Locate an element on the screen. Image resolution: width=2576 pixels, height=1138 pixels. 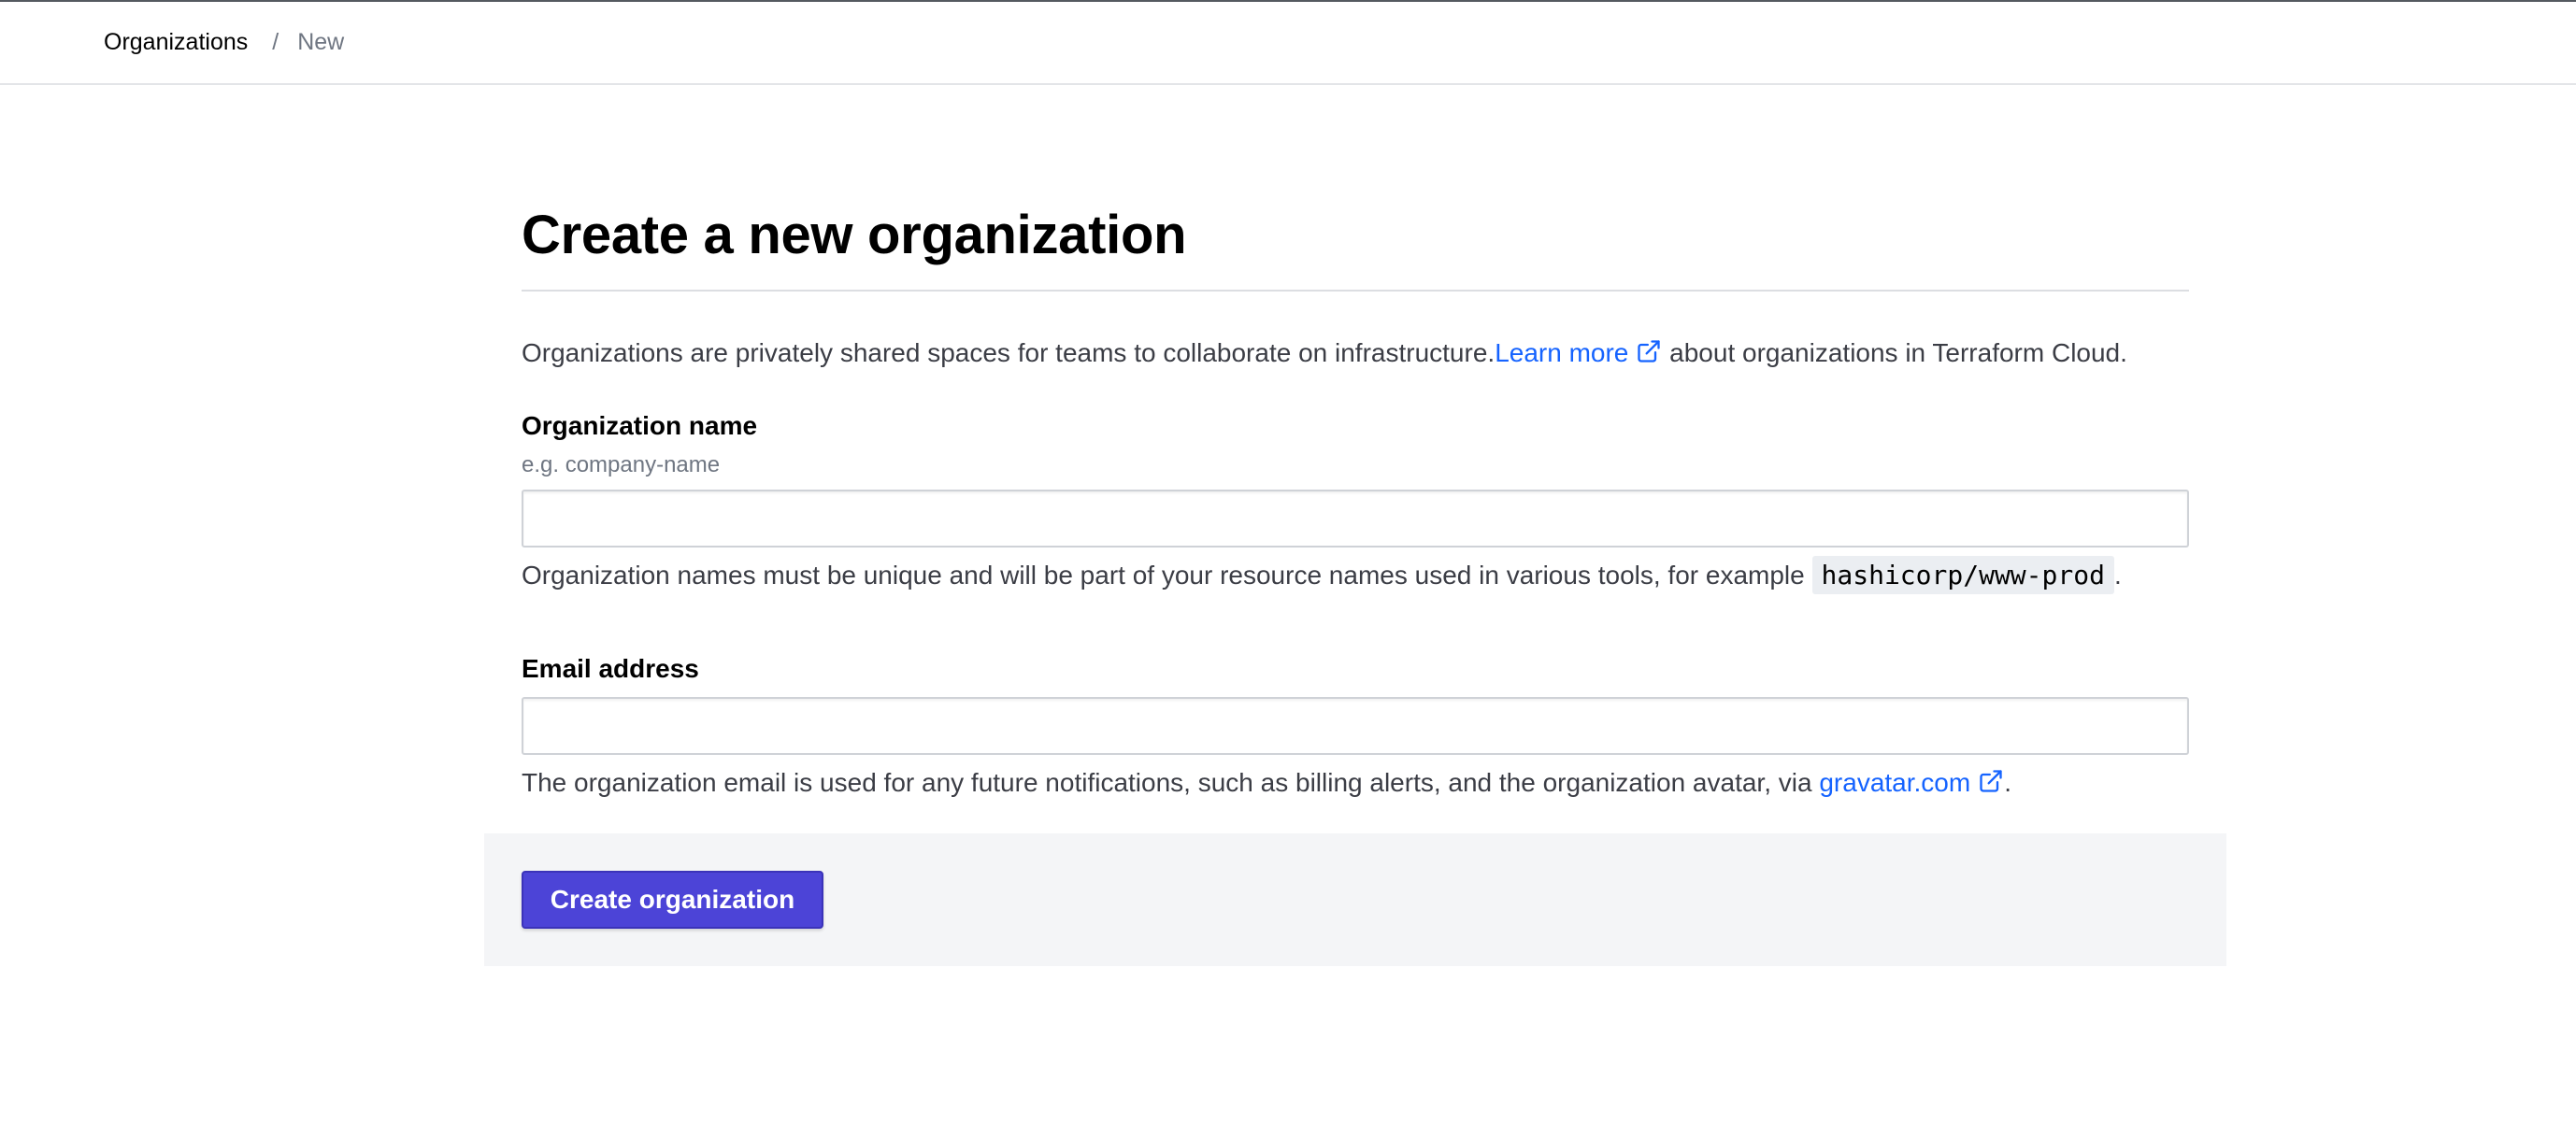
email-input is located at coordinates (1355, 726).